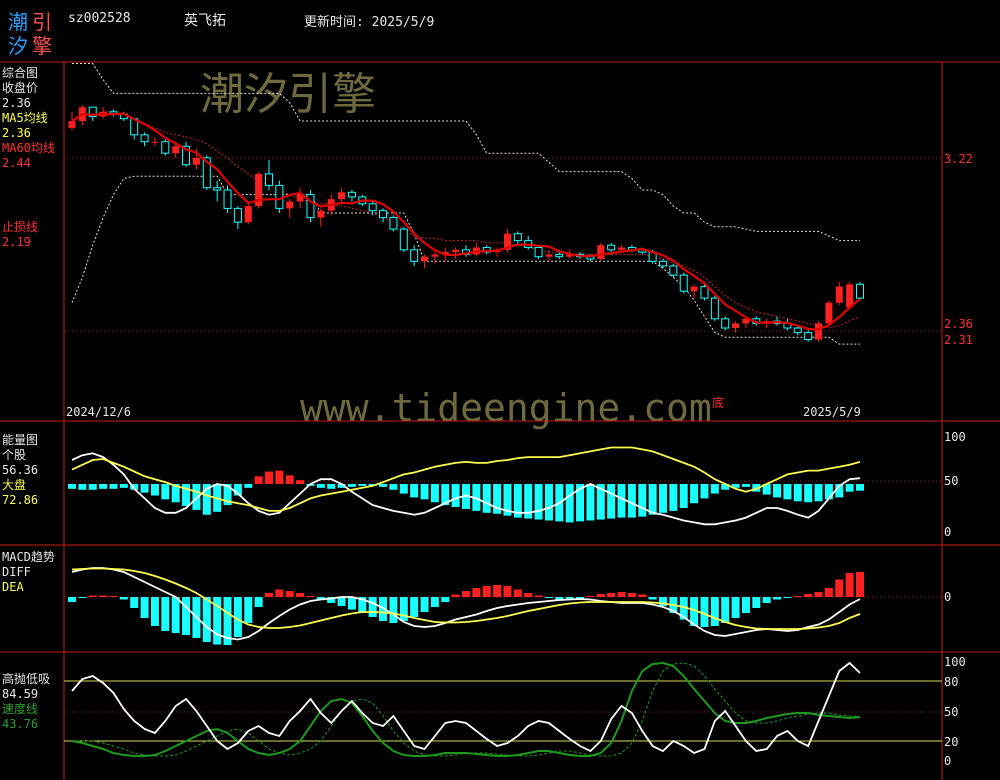  Describe the element at coordinates (16, 133) in the screenshot. I see `ma5-value: 2.36` at that location.